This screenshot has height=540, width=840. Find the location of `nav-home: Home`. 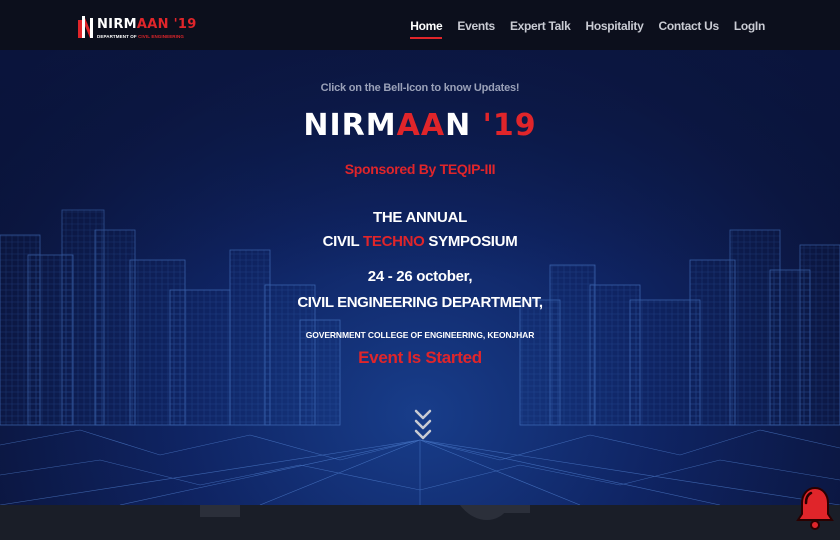

nav-home: Home is located at coordinates (426, 29).